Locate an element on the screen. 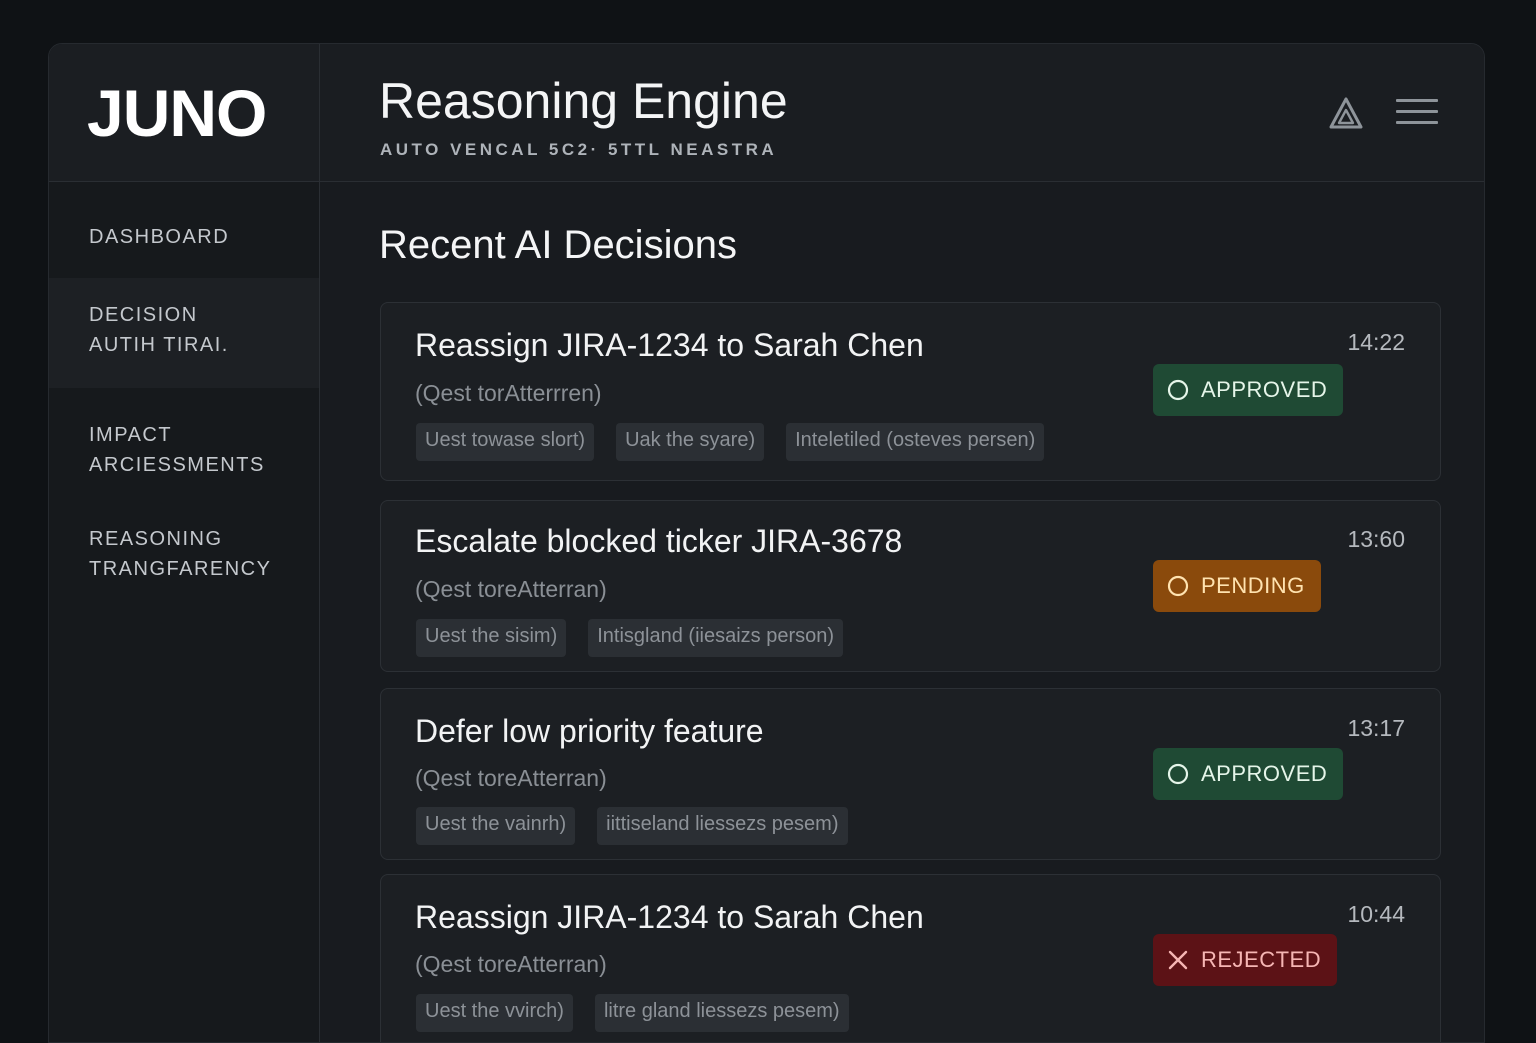 The height and width of the screenshot is (1043, 1536). tag: Uest towase slort) is located at coordinates (505, 442).